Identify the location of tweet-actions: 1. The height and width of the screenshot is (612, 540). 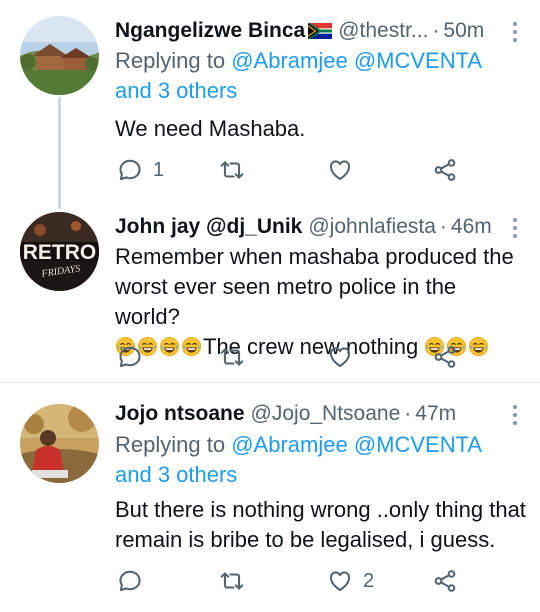
(295, 170).